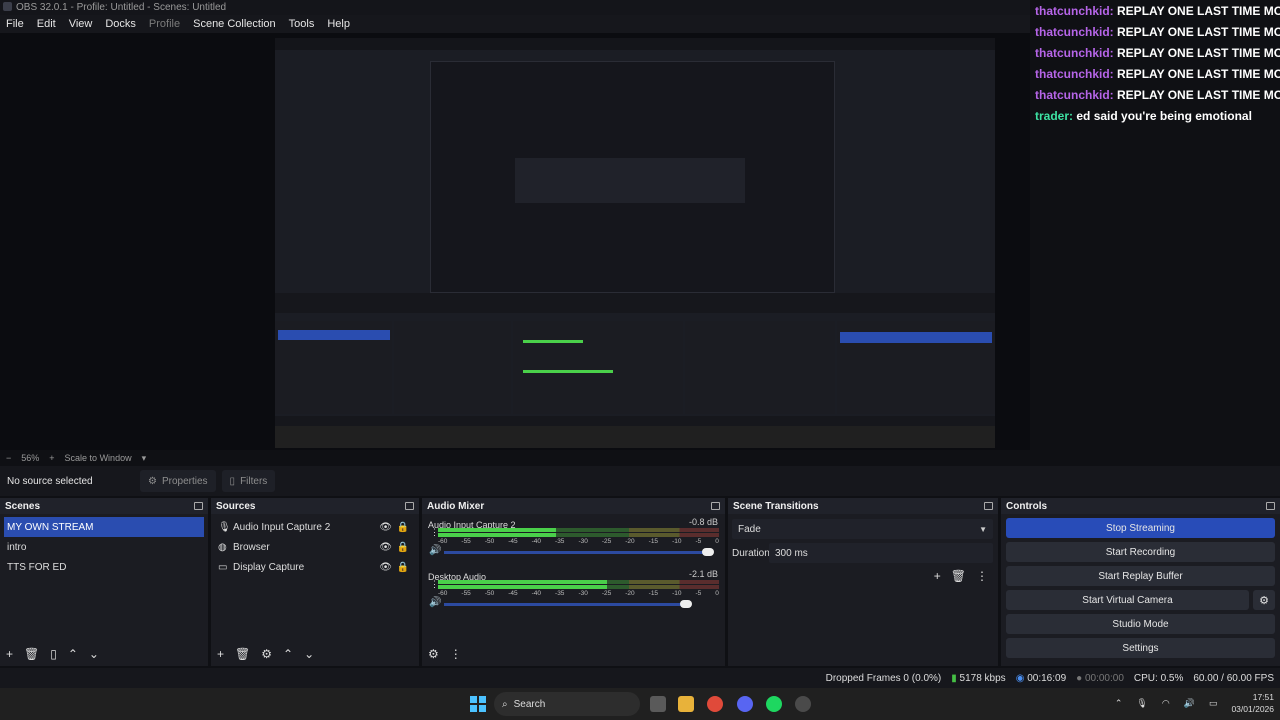 The image size is (1280, 720). I want to click on taskbar-search: ⌕ Search, so click(567, 704).